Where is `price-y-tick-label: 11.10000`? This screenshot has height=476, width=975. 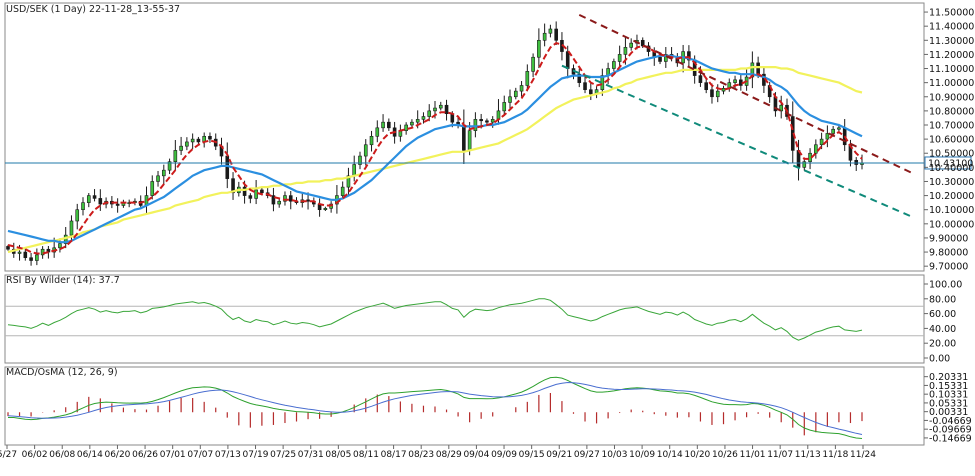
price-y-tick-label: 11.10000 is located at coordinates (951, 69).